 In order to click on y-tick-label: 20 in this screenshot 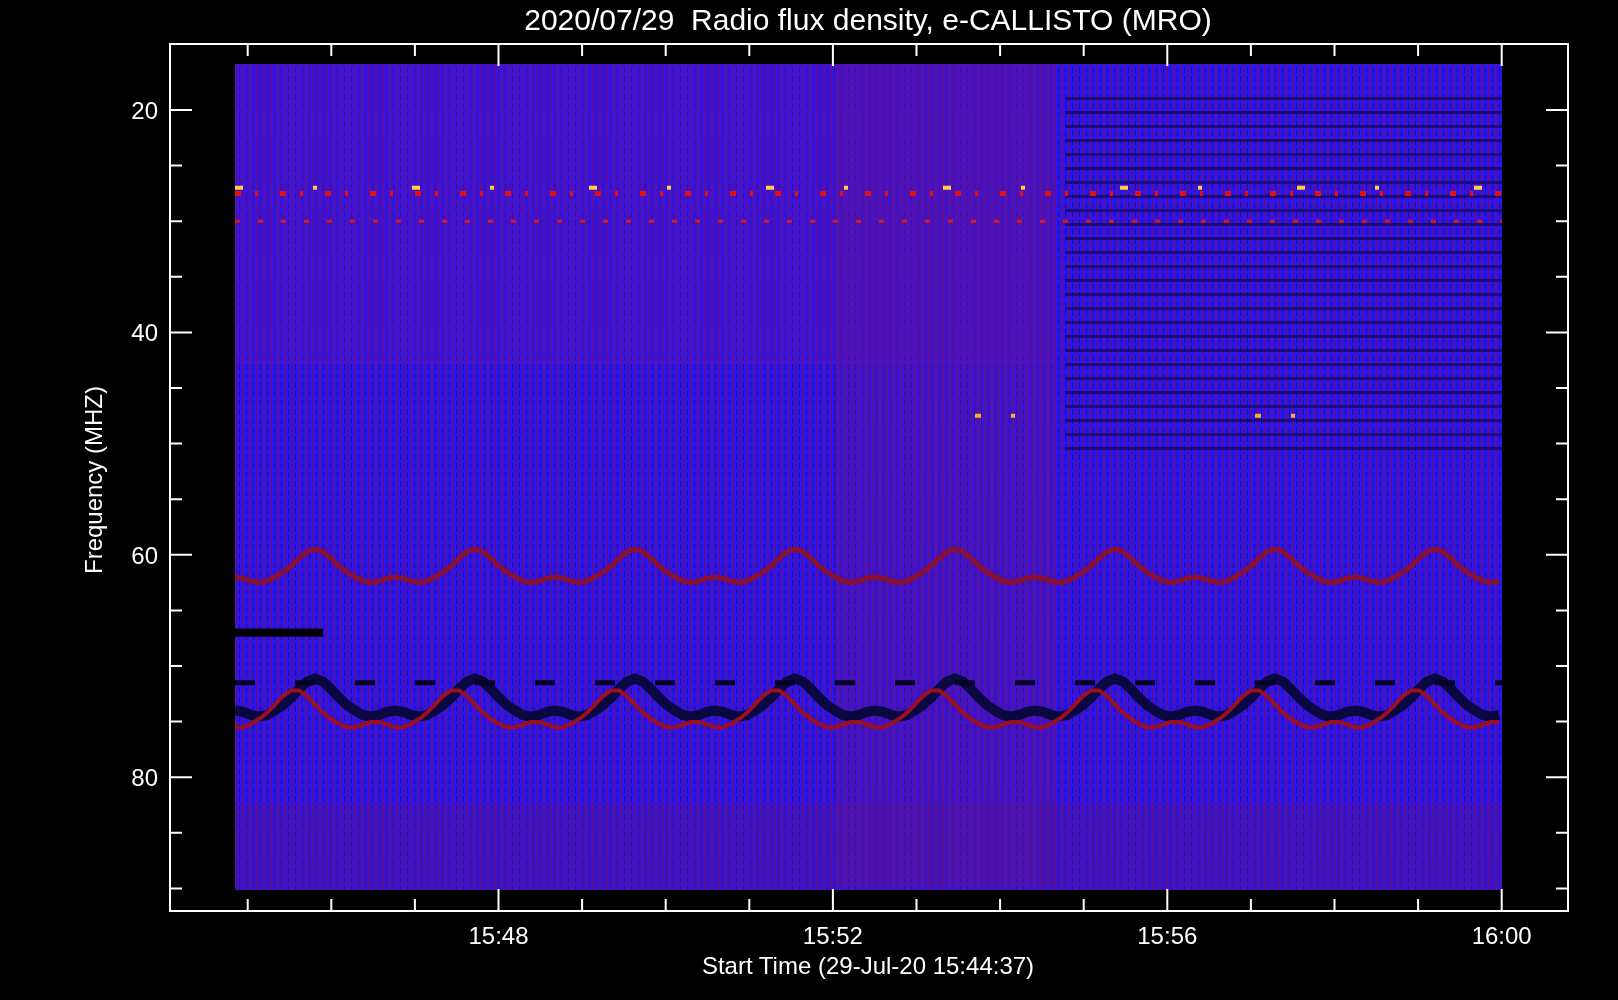, I will do `click(144, 110)`.